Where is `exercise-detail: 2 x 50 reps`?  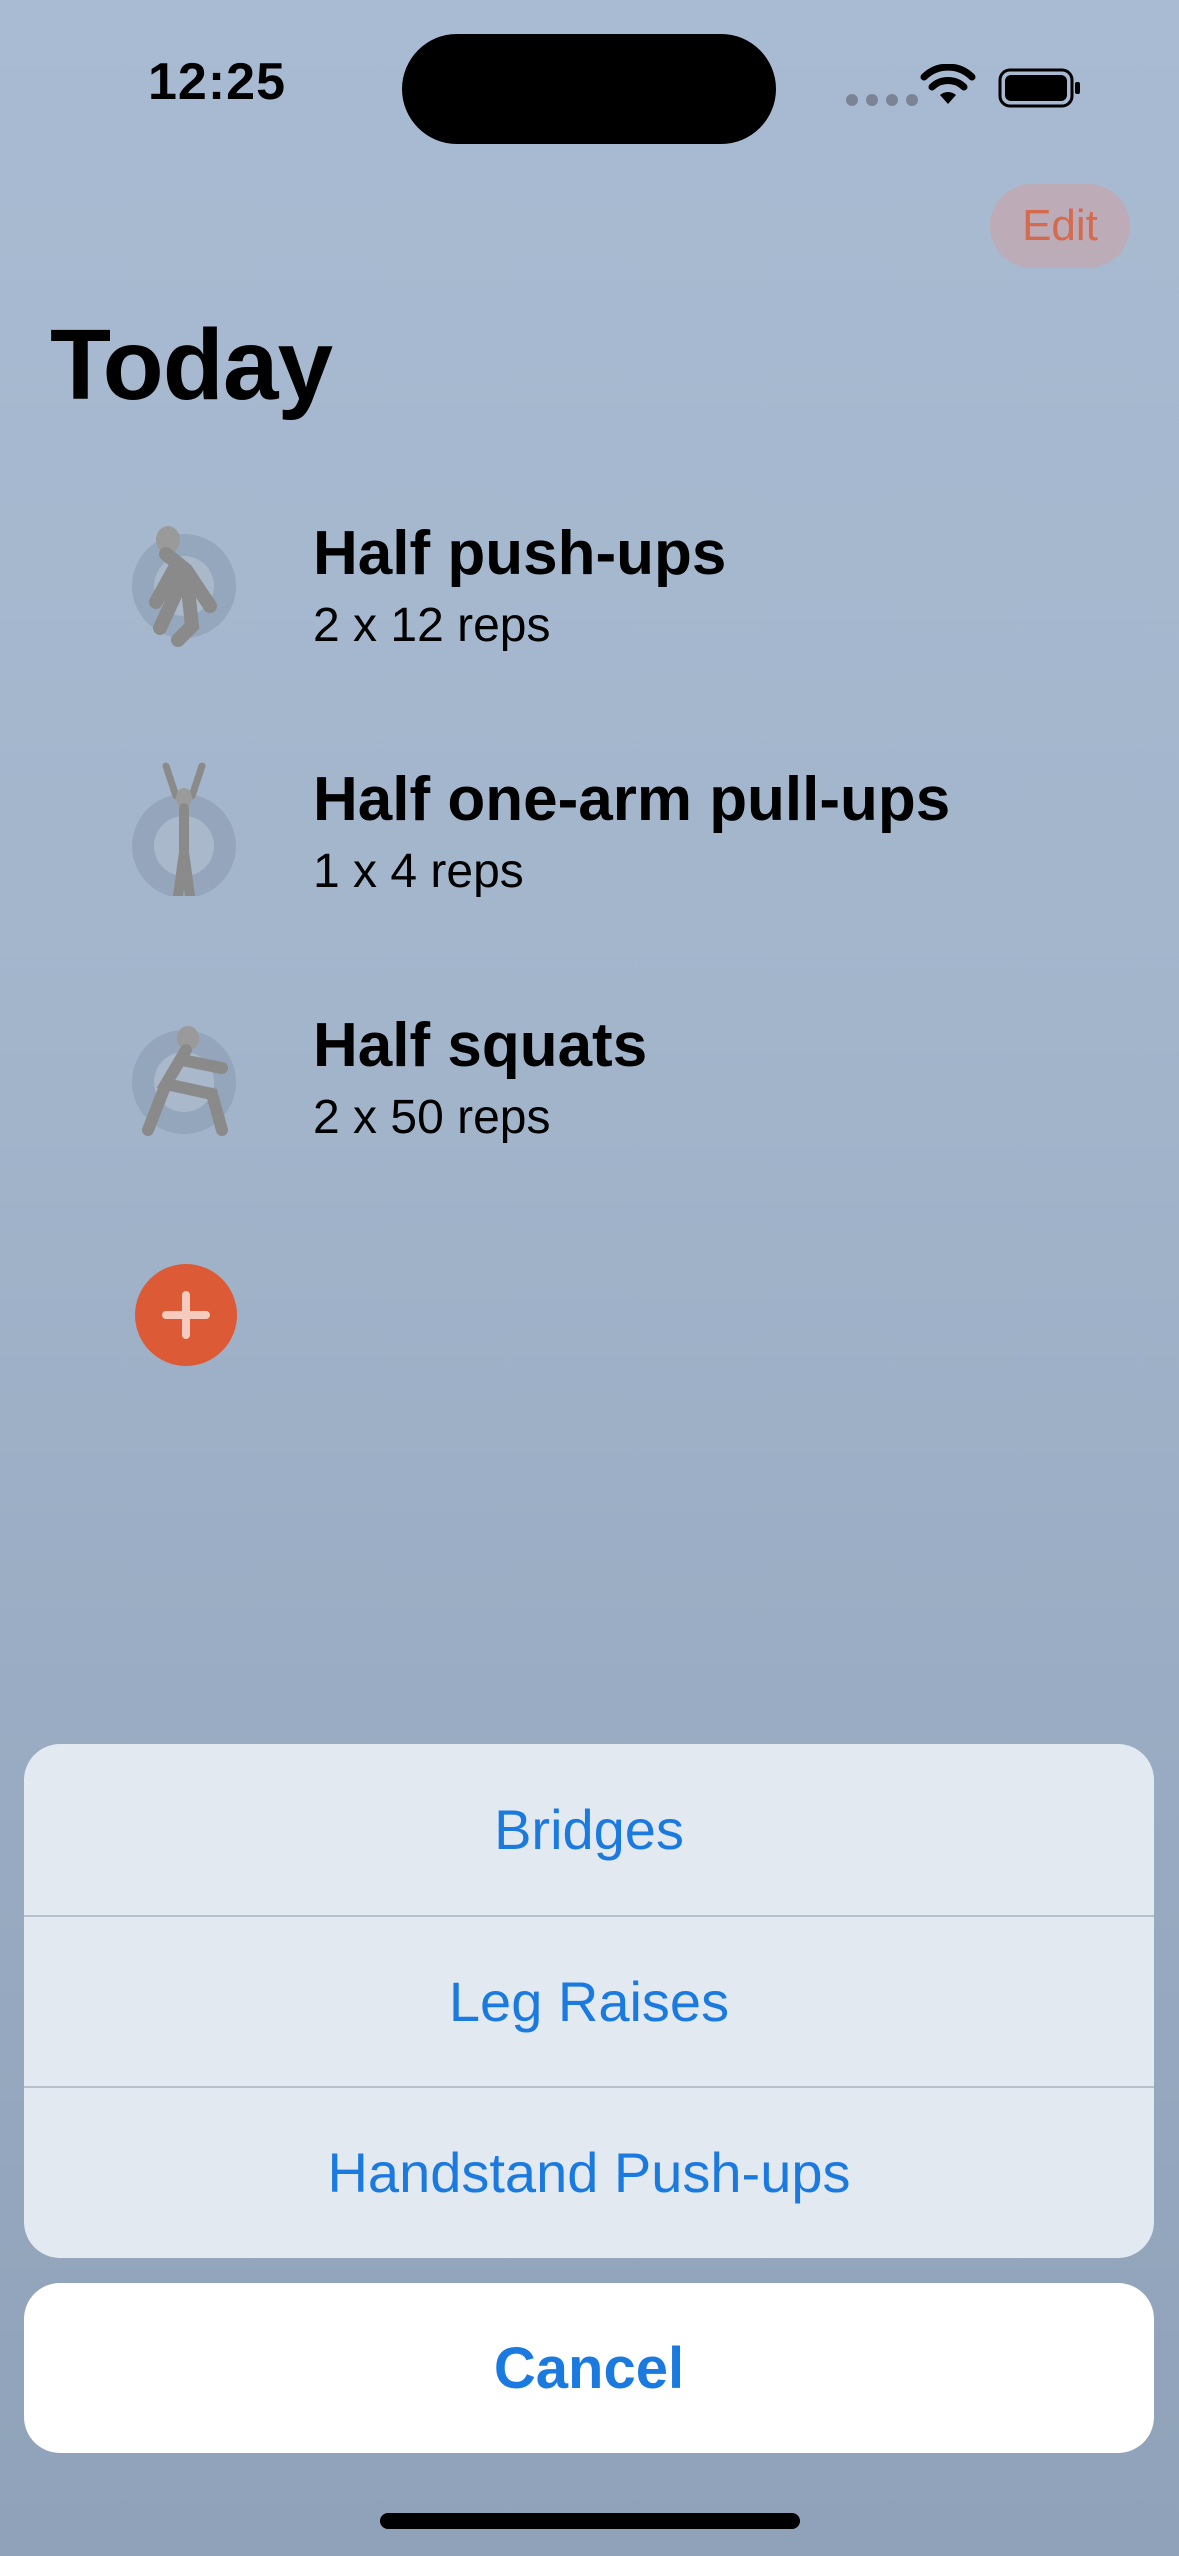 exercise-detail: 2 x 50 reps is located at coordinates (432, 1117).